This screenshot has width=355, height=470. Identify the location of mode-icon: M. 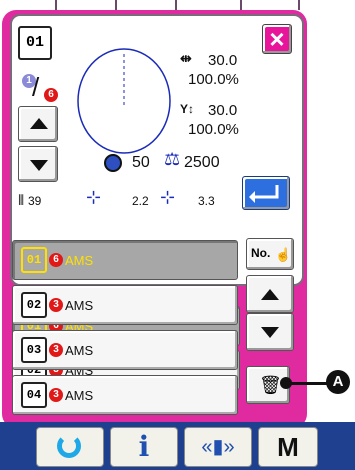
(288, 447).